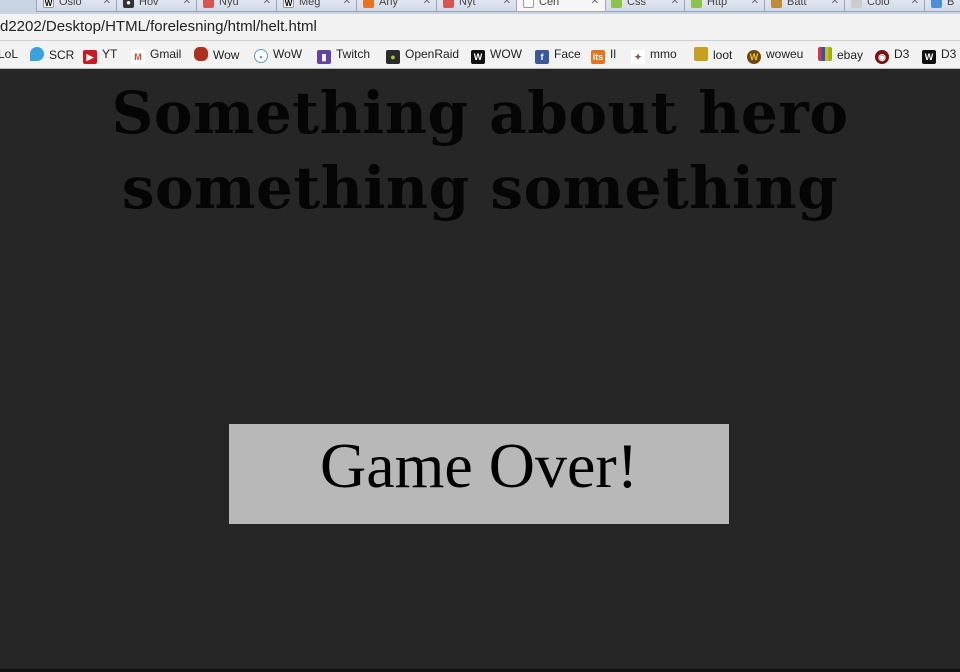 This screenshot has height=672, width=960. Describe the element at coordinates (558, 55) in the screenshot. I see `bookmark-facebook: f Face` at that location.